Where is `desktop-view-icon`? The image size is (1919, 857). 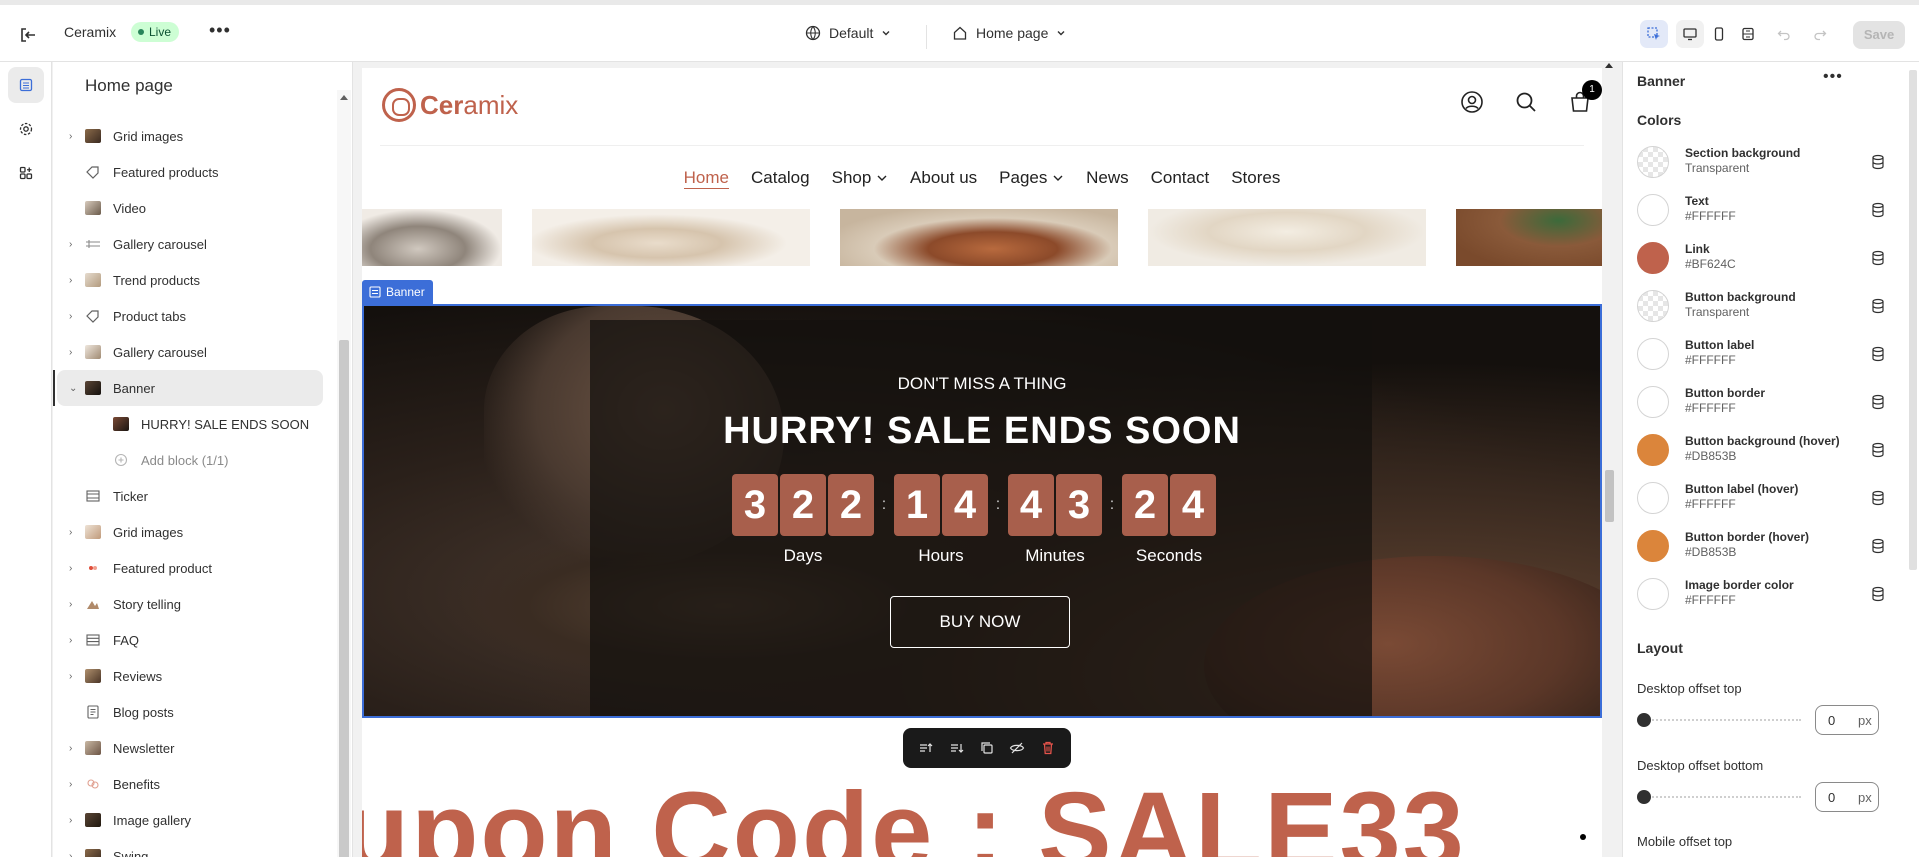
desktop-view-icon is located at coordinates (1690, 34).